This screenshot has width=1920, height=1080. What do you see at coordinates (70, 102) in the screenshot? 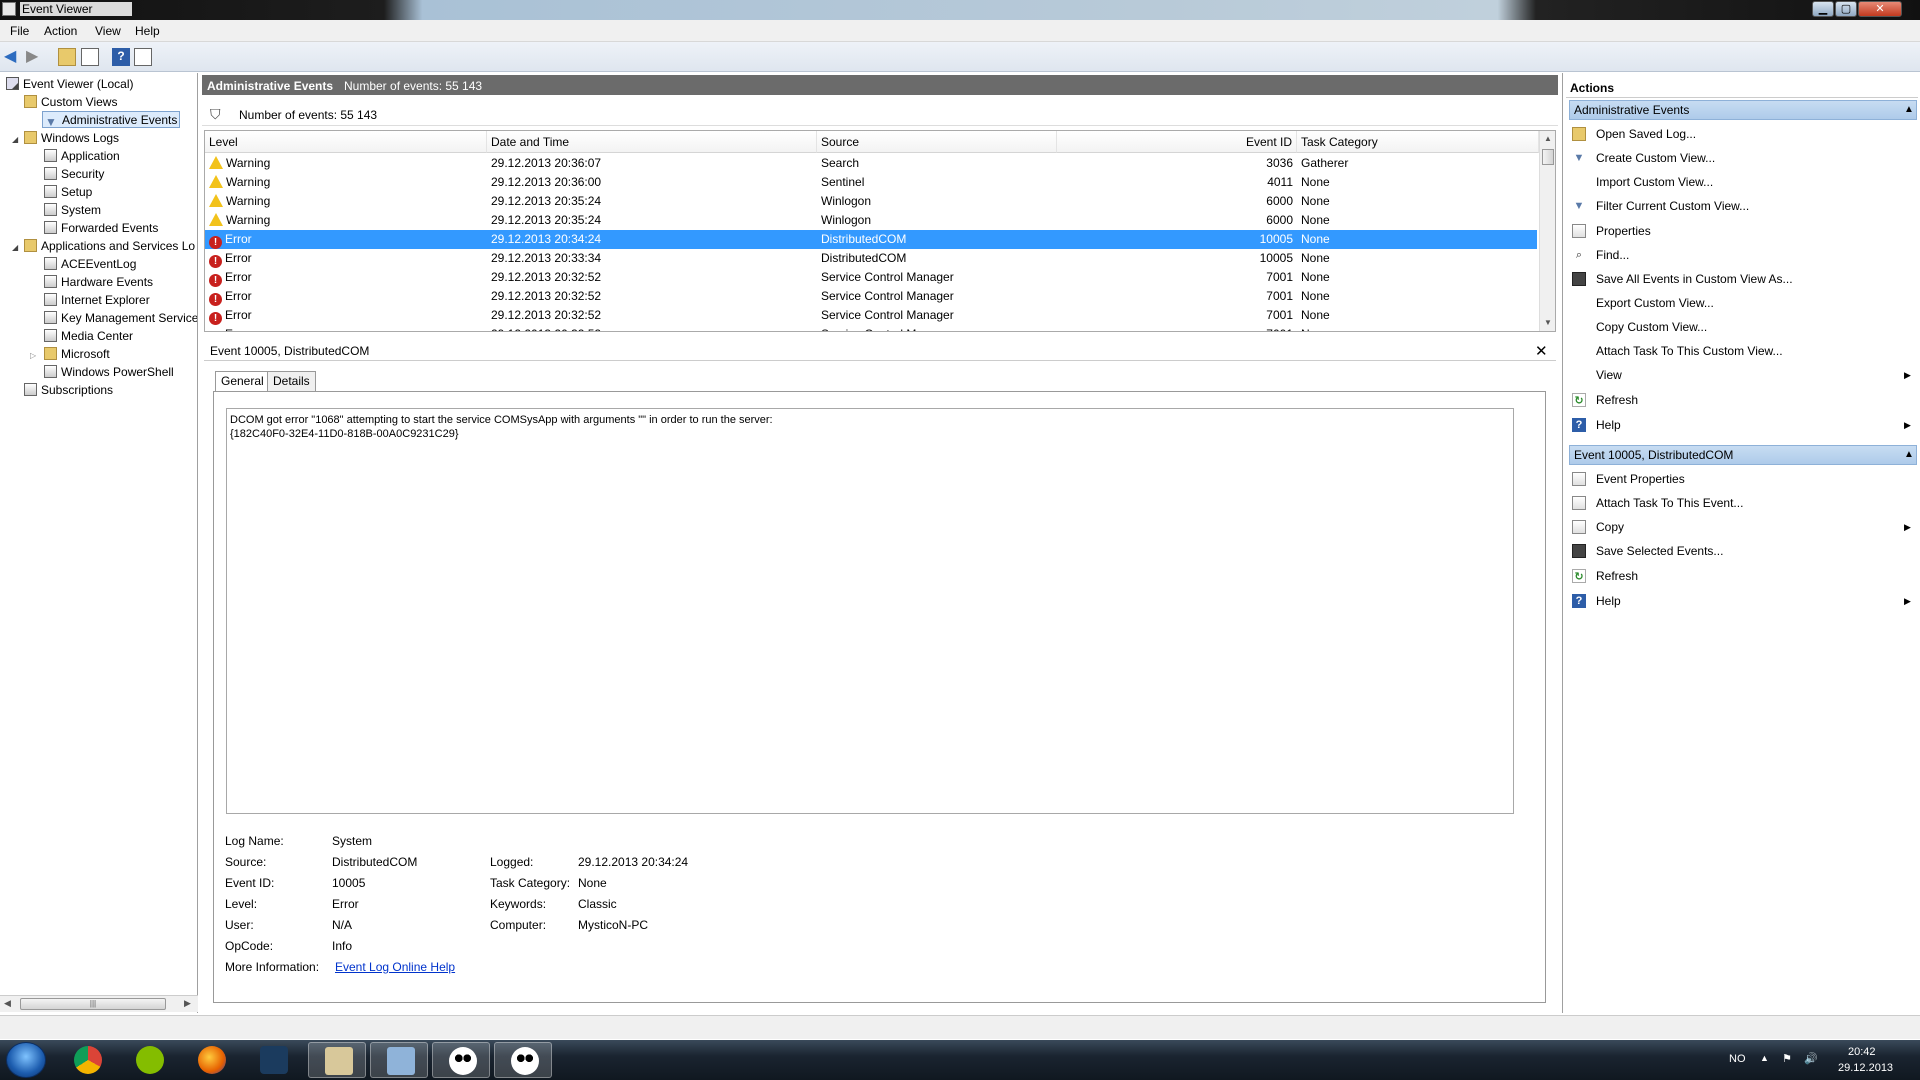
I see `tree-item-custom-views: Custom Views` at bounding box center [70, 102].